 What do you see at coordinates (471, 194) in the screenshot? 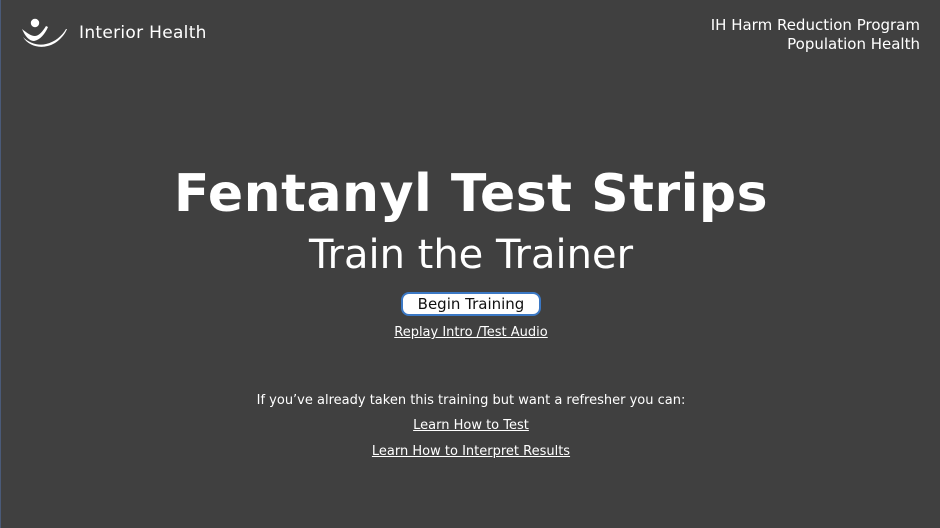
I see `page-title: Fentanyl Test Strips` at bounding box center [471, 194].